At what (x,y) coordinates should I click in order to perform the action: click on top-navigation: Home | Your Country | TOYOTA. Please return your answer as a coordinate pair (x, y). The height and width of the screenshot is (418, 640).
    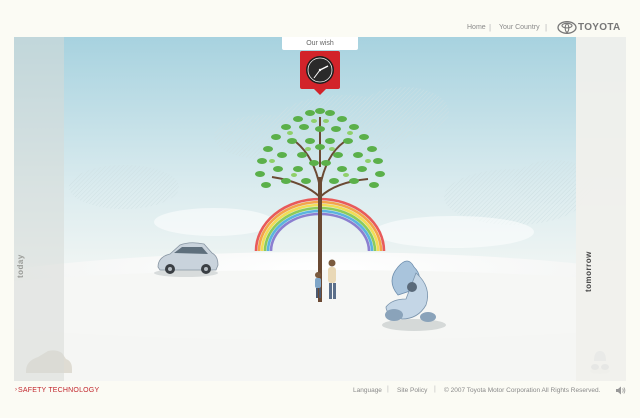
    Looking at the image, I should click on (320, 29).